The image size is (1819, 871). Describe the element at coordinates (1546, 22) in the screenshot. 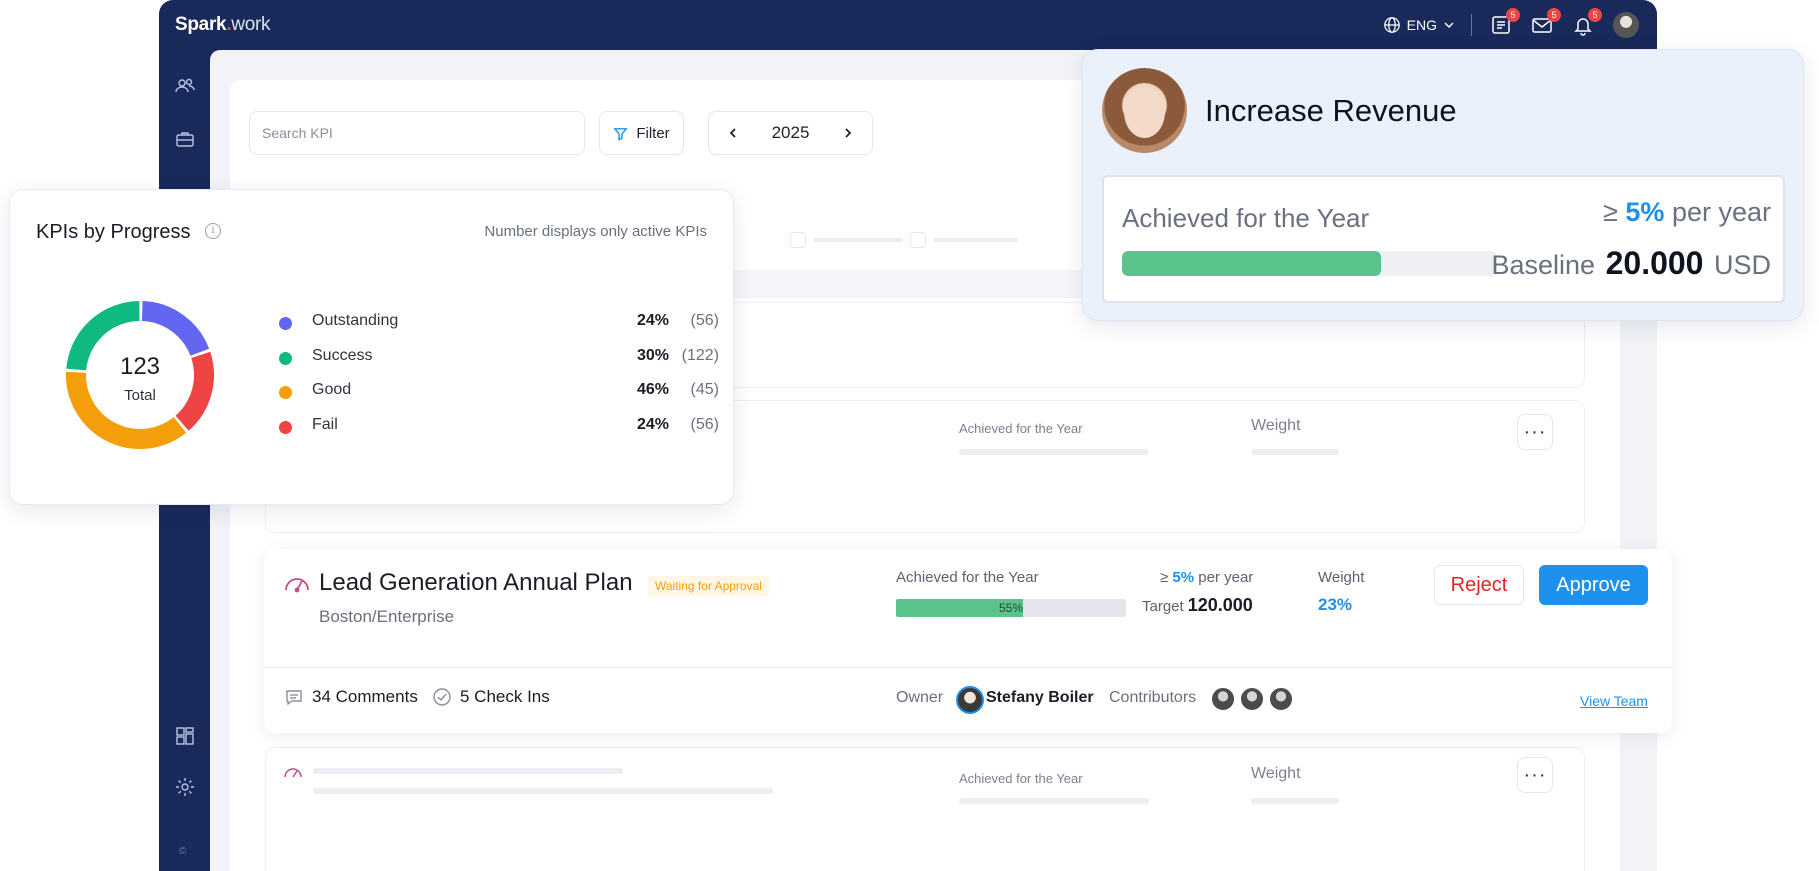

I see `messages-button: 5` at that location.